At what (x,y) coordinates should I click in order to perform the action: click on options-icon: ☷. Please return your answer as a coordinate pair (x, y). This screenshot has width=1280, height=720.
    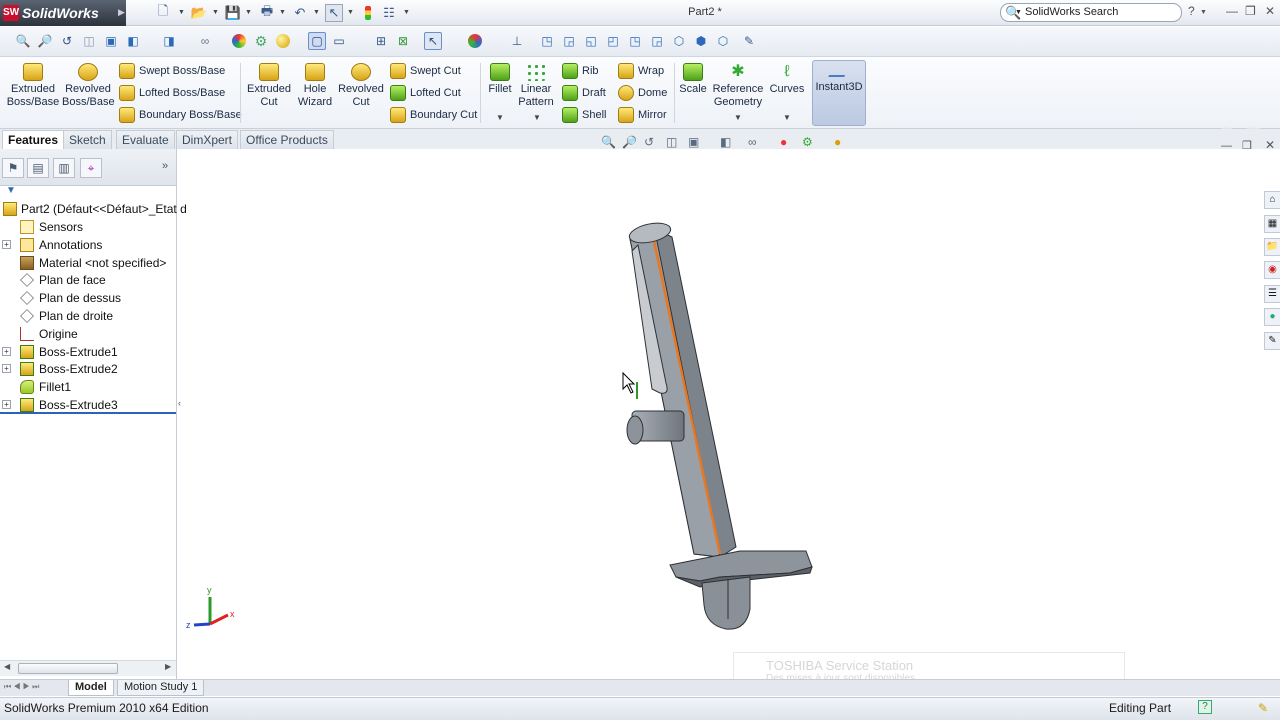
    Looking at the image, I should click on (389, 13).